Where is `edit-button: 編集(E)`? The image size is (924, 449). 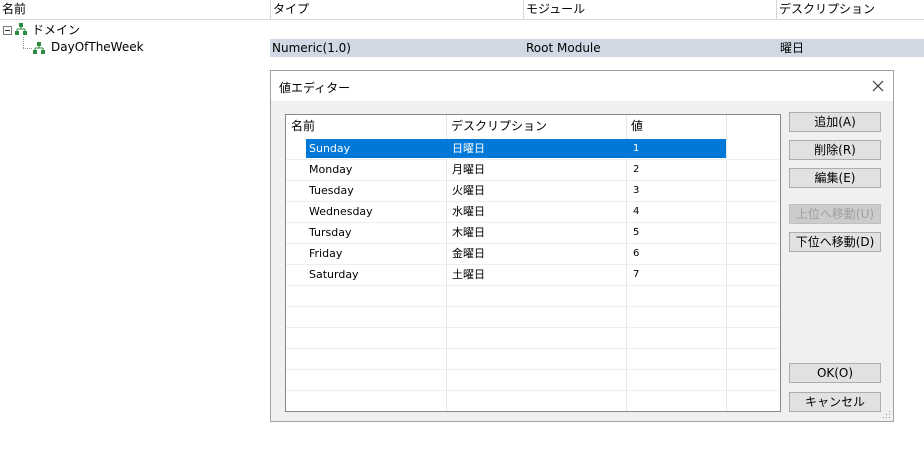
edit-button: 編集(E) is located at coordinates (835, 178).